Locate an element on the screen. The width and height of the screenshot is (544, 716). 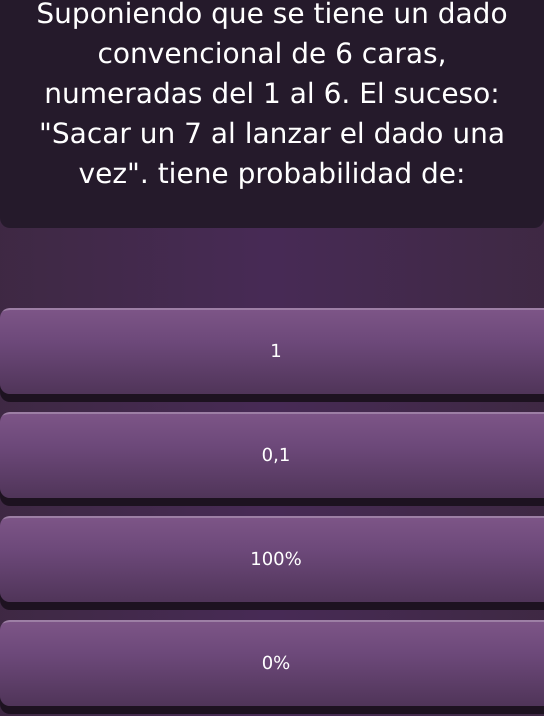
answer-option: 100% is located at coordinates (272, 559).